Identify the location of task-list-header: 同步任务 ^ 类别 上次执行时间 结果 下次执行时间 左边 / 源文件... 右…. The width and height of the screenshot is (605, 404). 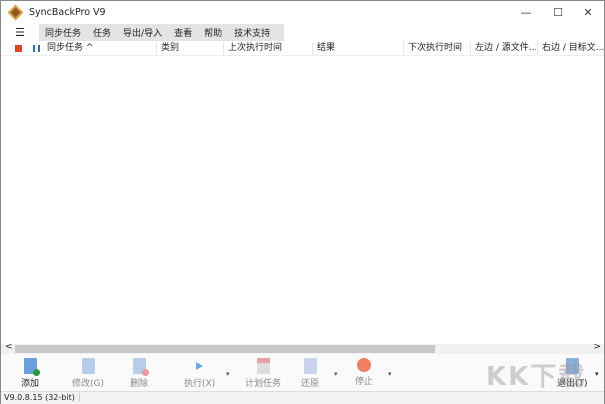
(302, 48).